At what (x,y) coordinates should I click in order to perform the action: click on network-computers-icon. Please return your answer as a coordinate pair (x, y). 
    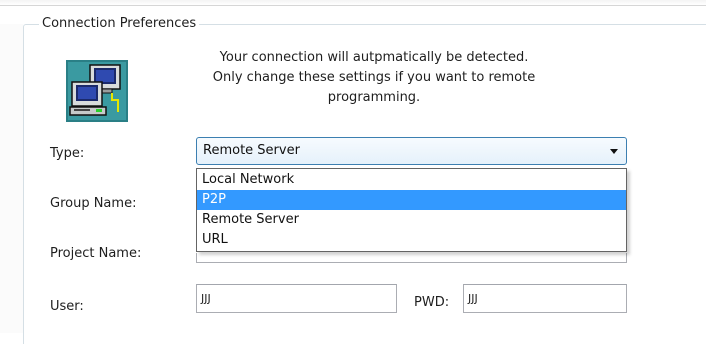
    Looking at the image, I should click on (97, 91).